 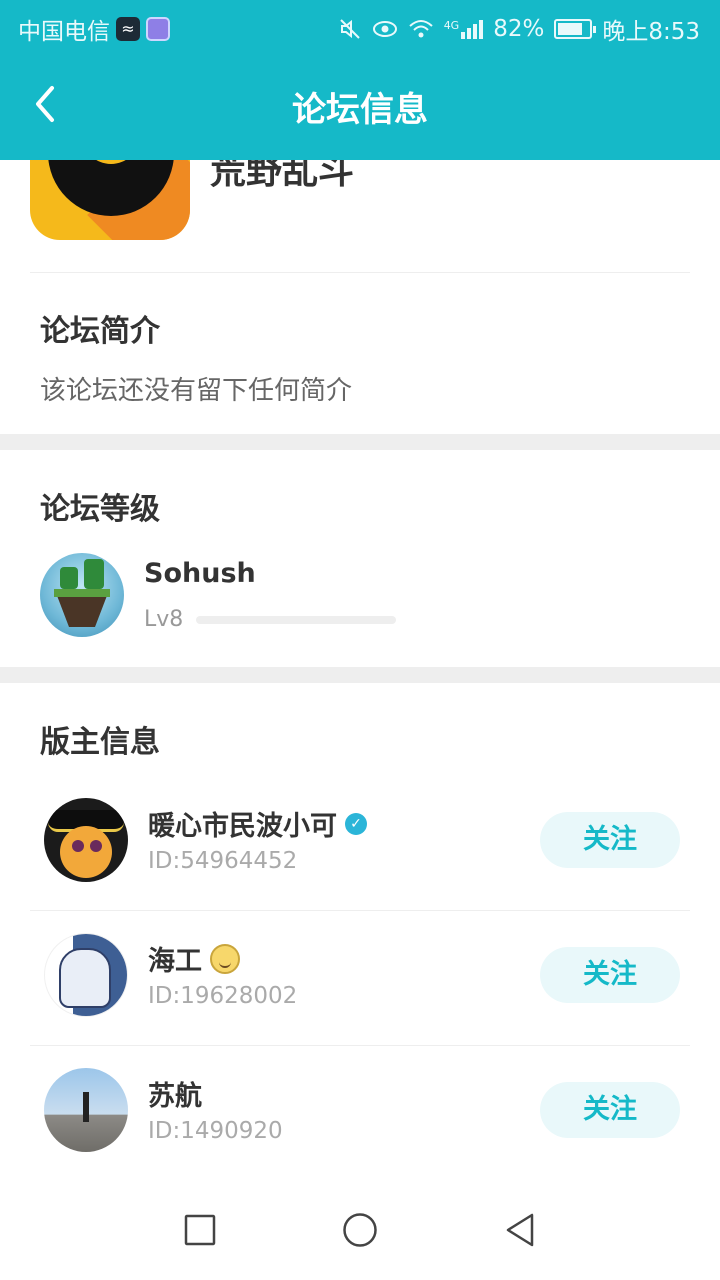 What do you see at coordinates (223, 996) in the screenshot?
I see `moderator-id: ID:19628002` at bounding box center [223, 996].